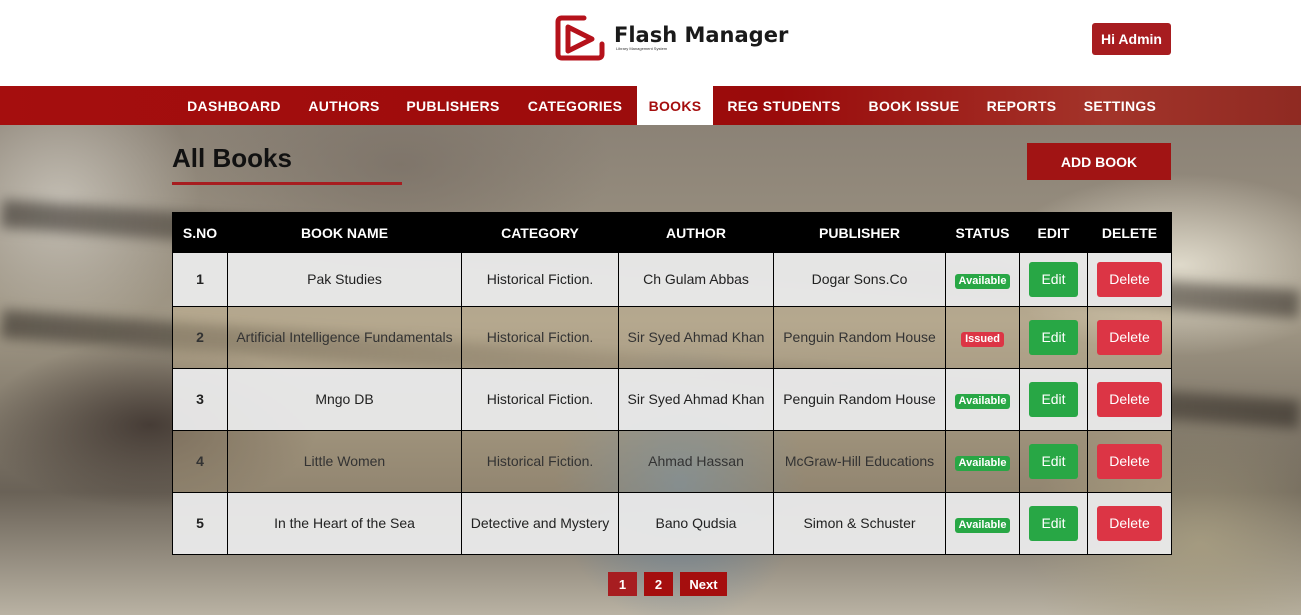 This screenshot has width=1301, height=615. What do you see at coordinates (200, 232) in the screenshot?
I see `column-header-sno: S.NO` at bounding box center [200, 232].